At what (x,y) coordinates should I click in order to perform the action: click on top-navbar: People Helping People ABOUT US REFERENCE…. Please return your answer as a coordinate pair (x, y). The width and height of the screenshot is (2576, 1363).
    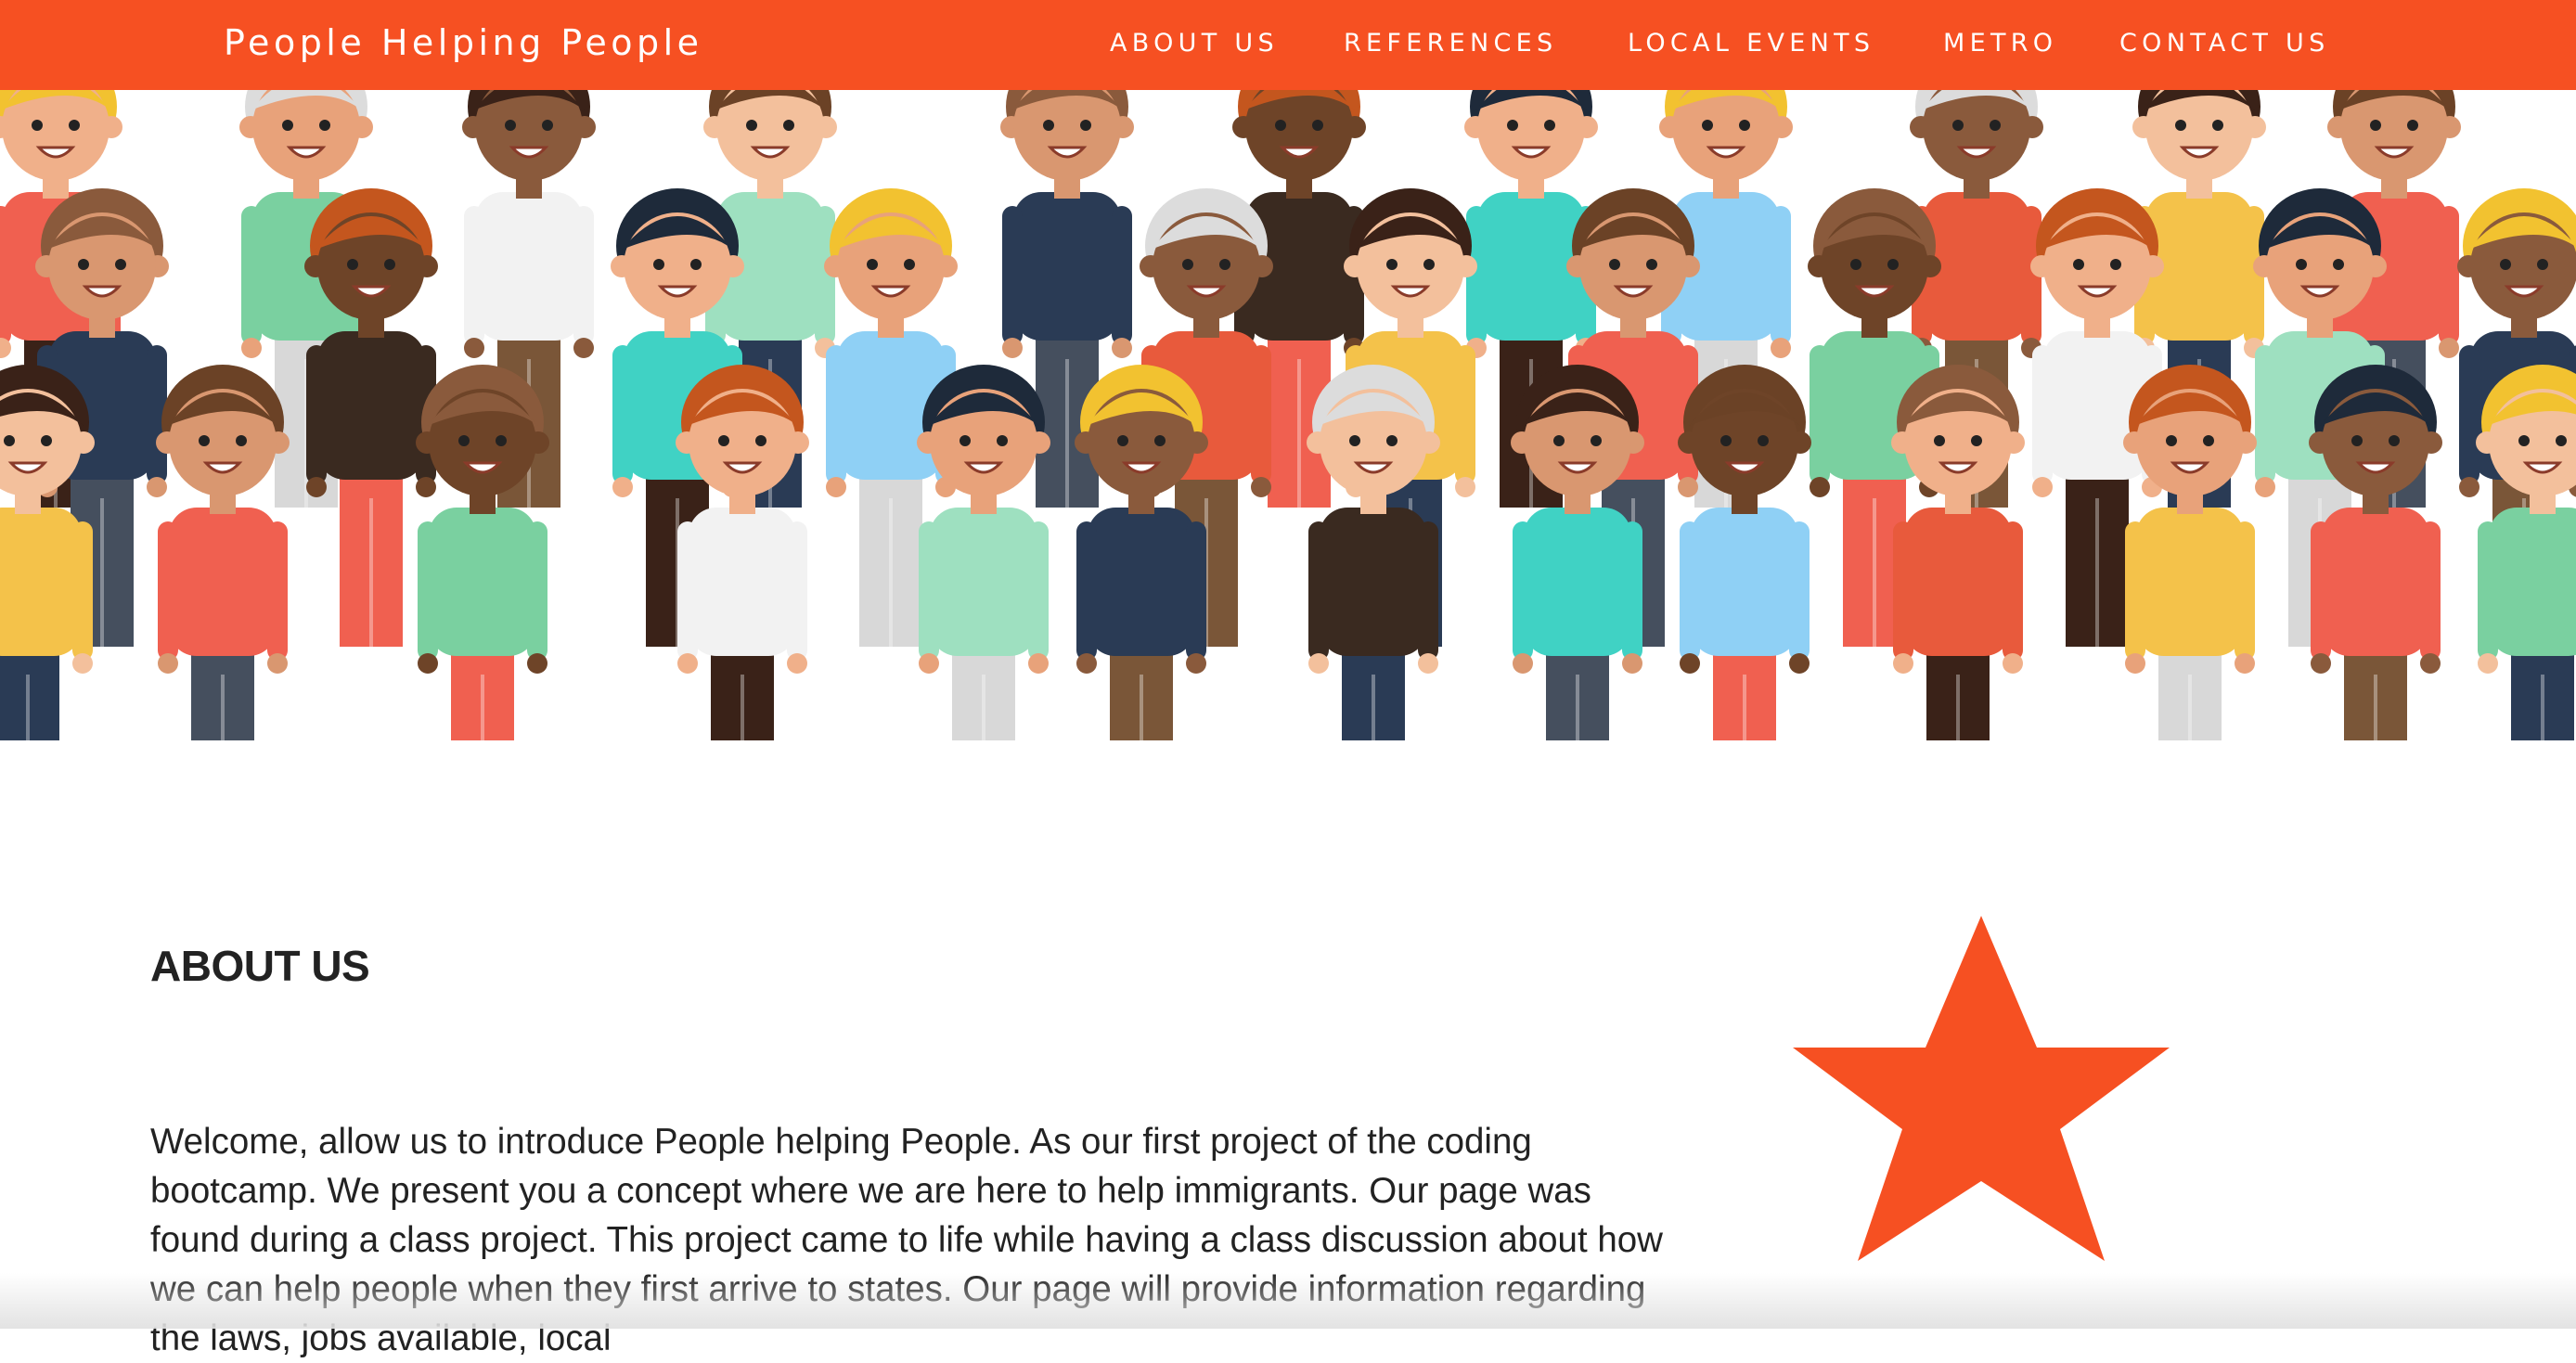
    Looking at the image, I should click on (1288, 45).